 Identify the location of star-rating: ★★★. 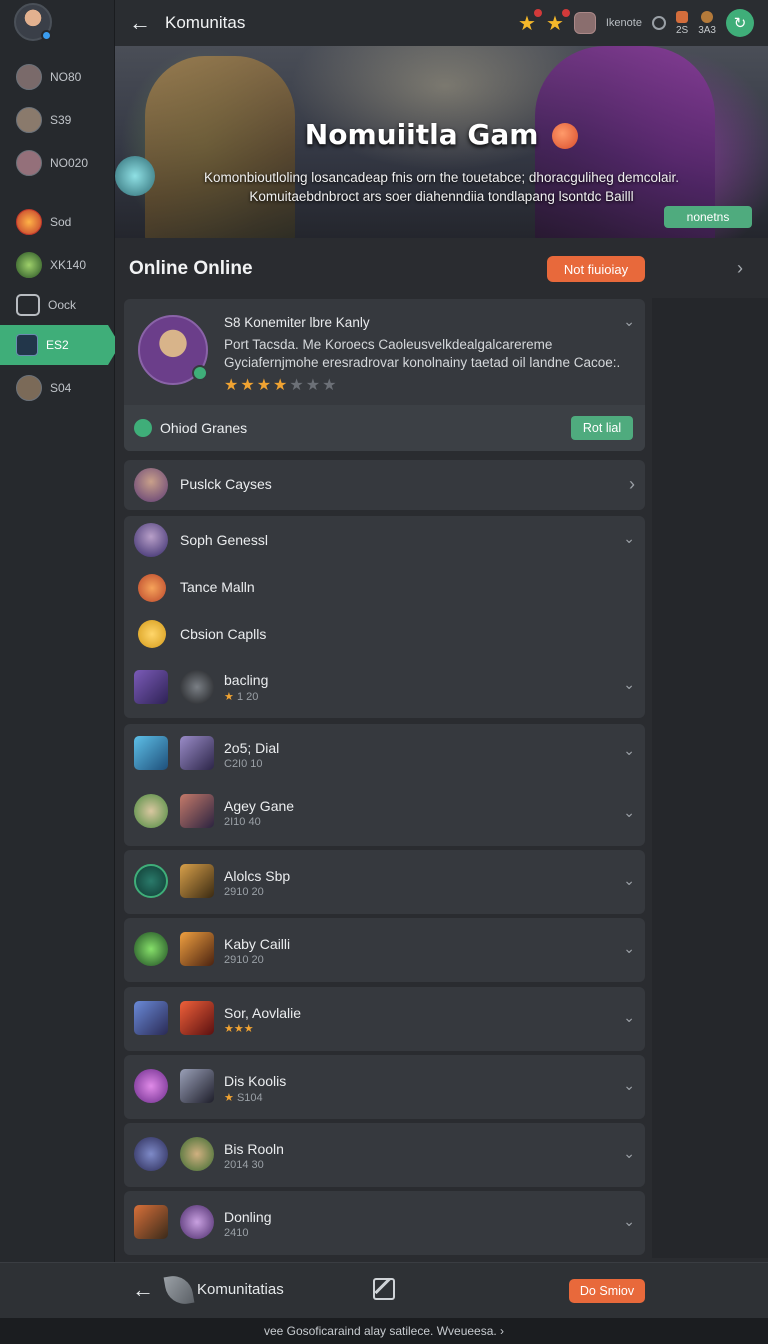
(239, 1029).